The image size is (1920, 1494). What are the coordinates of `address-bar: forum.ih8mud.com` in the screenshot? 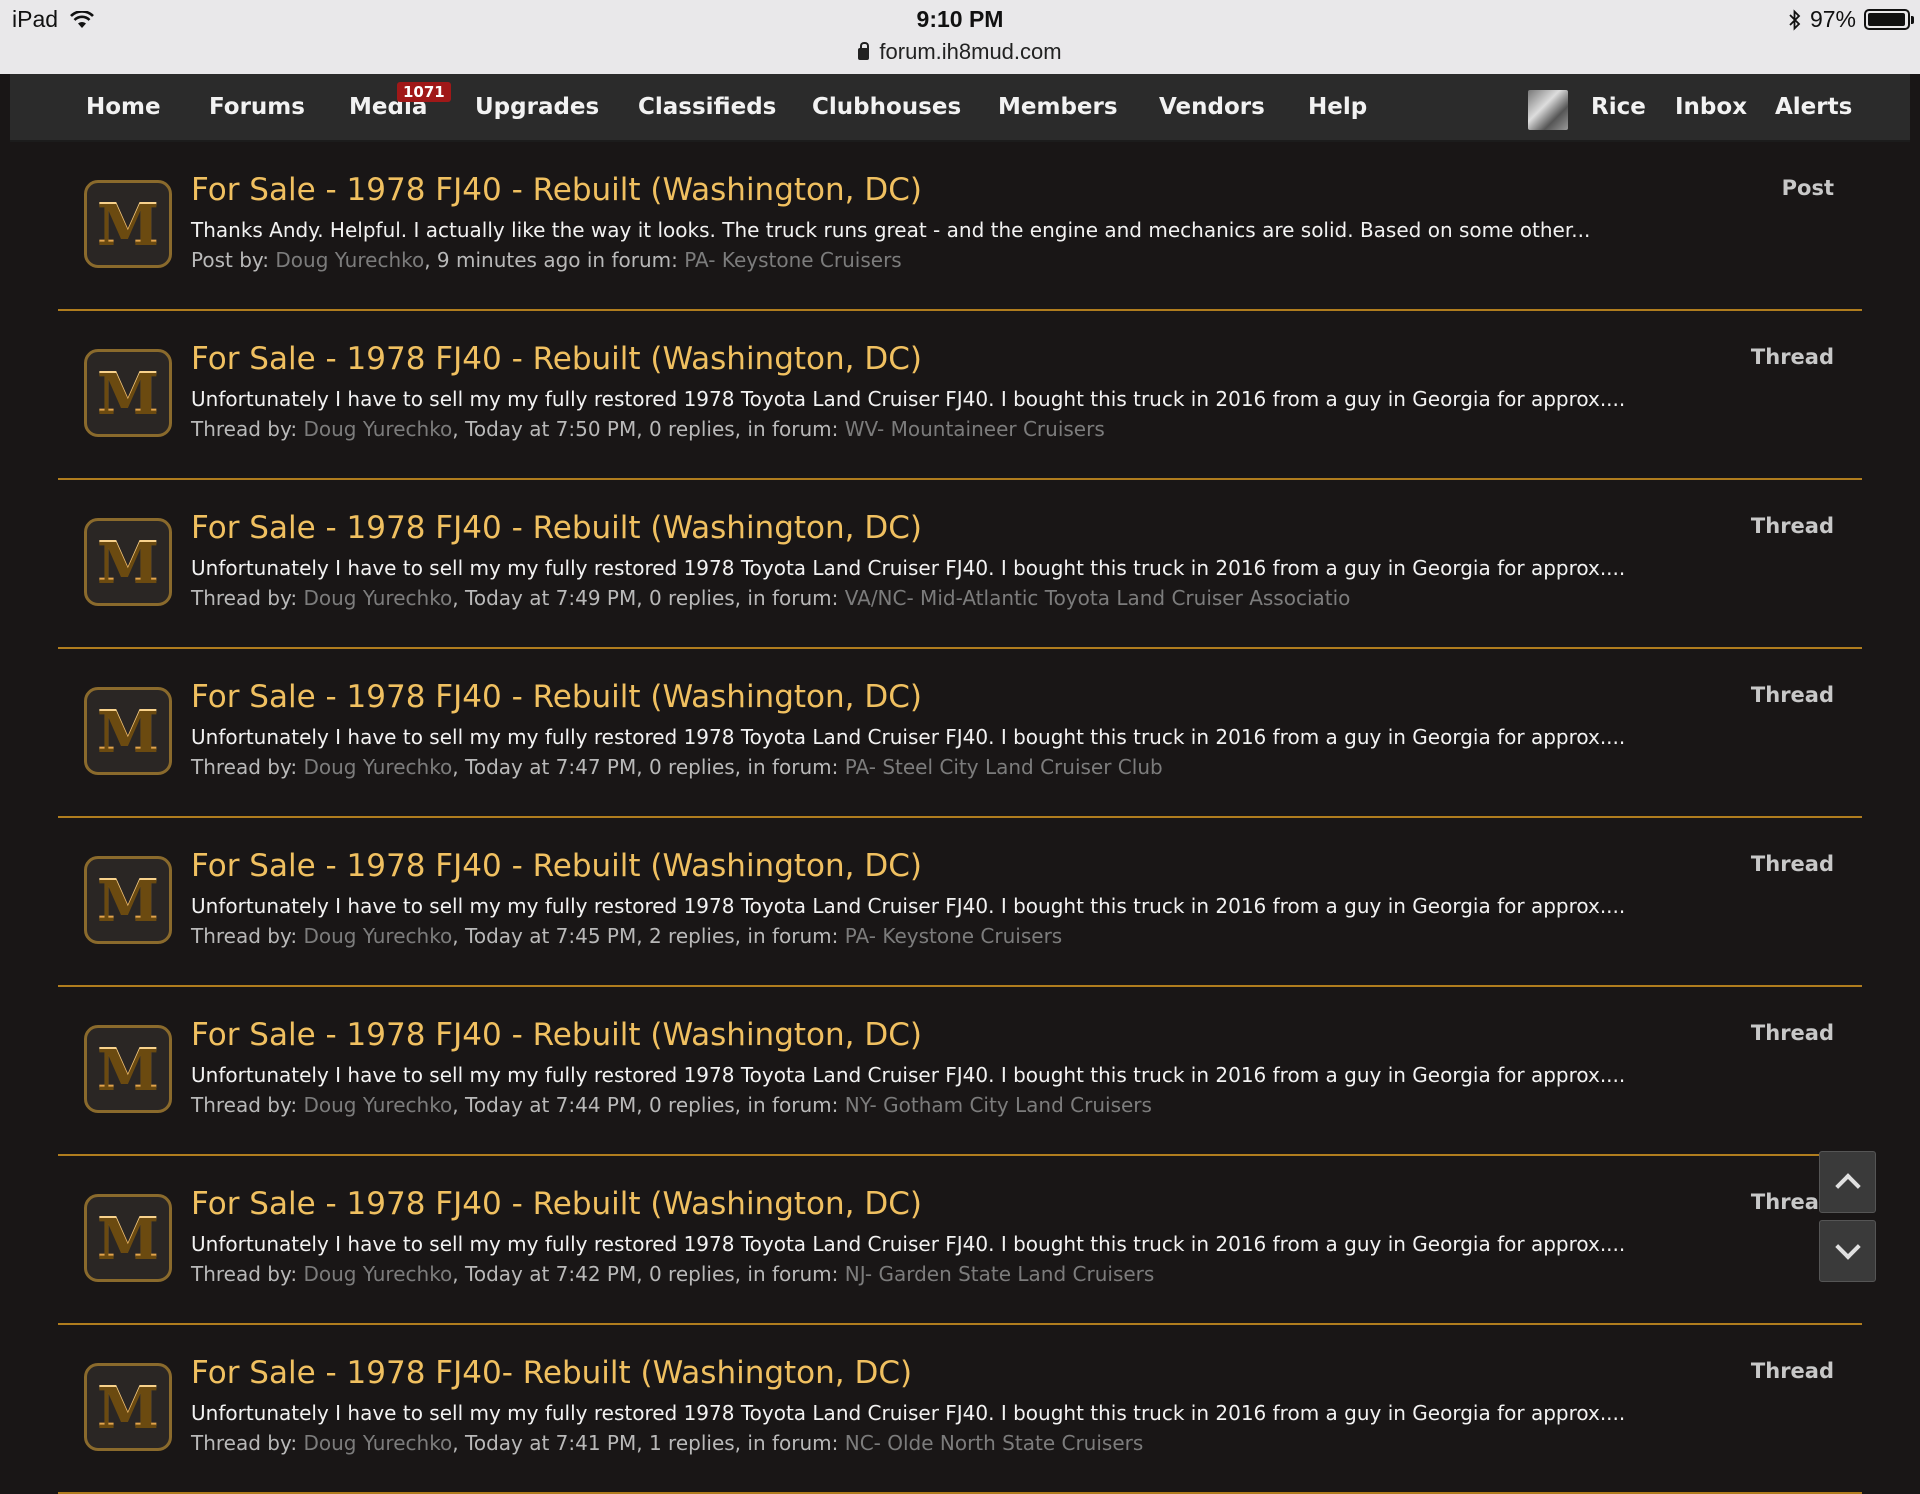 It's located at (960, 52).